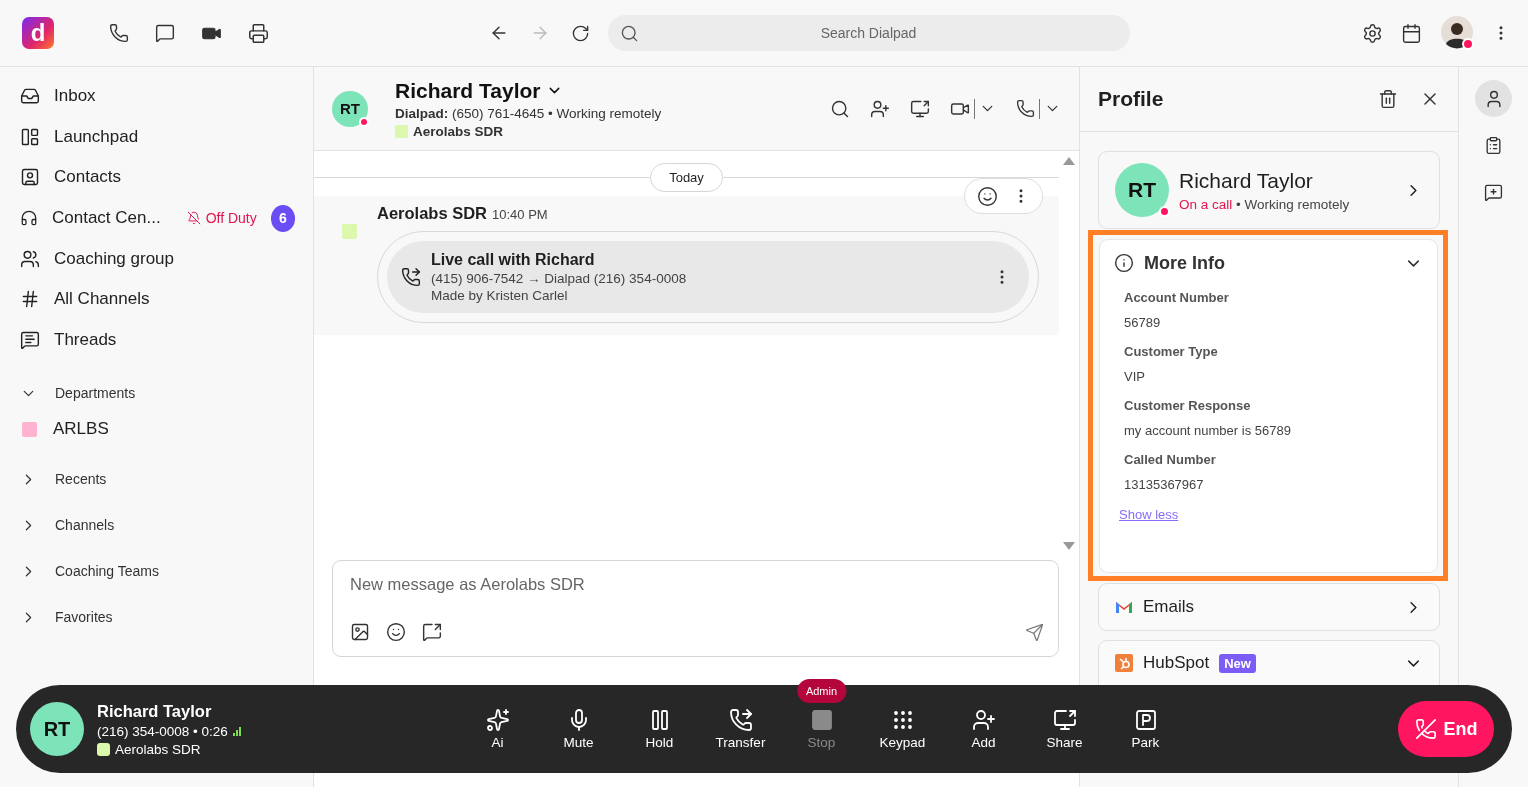 This screenshot has width=1528, height=787. What do you see at coordinates (1135, 376) in the screenshot?
I see `field-value: VIP` at bounding box center [1135, 376].